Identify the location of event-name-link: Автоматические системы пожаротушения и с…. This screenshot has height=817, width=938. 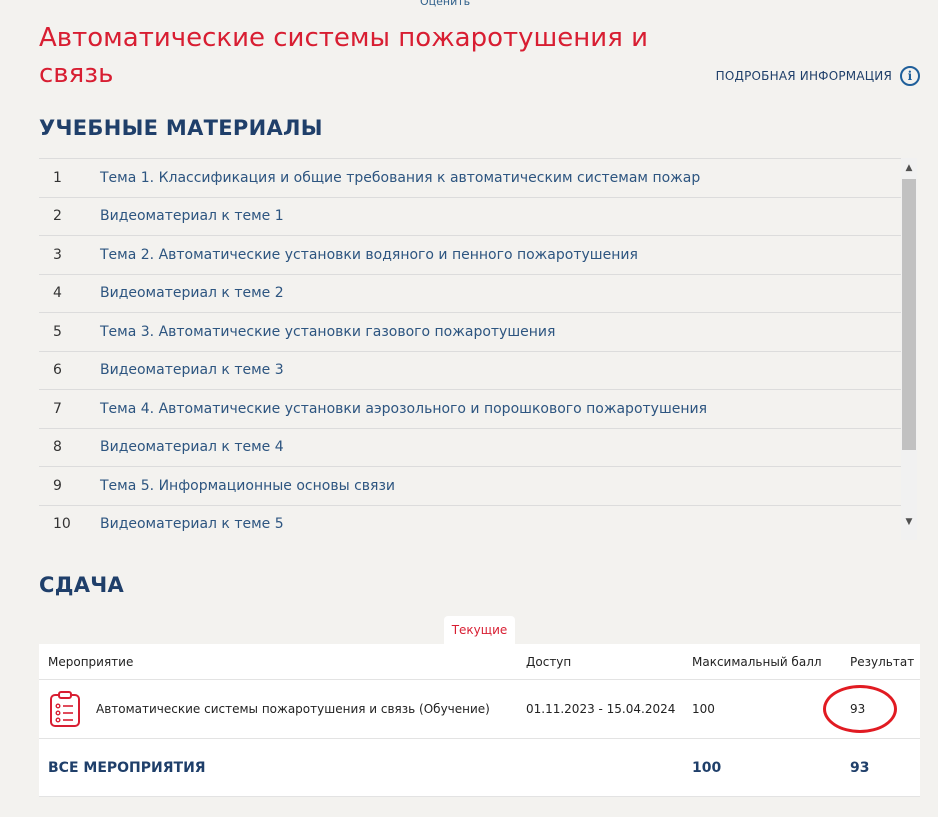
(293, 709).